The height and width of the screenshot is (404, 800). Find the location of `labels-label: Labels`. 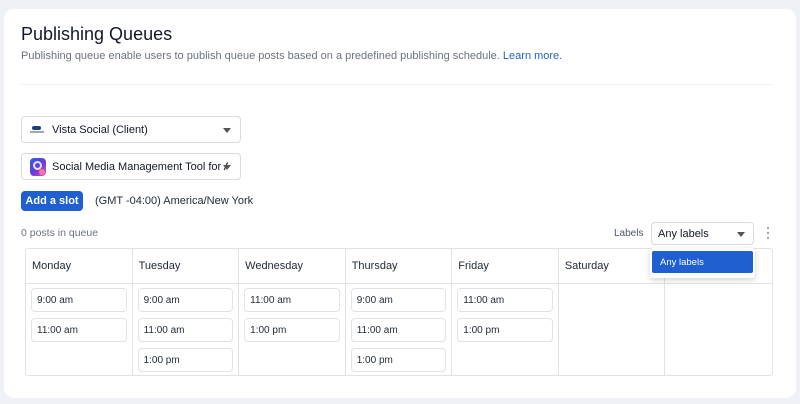

labels-label: Labels is located at coordinates (629, 233).